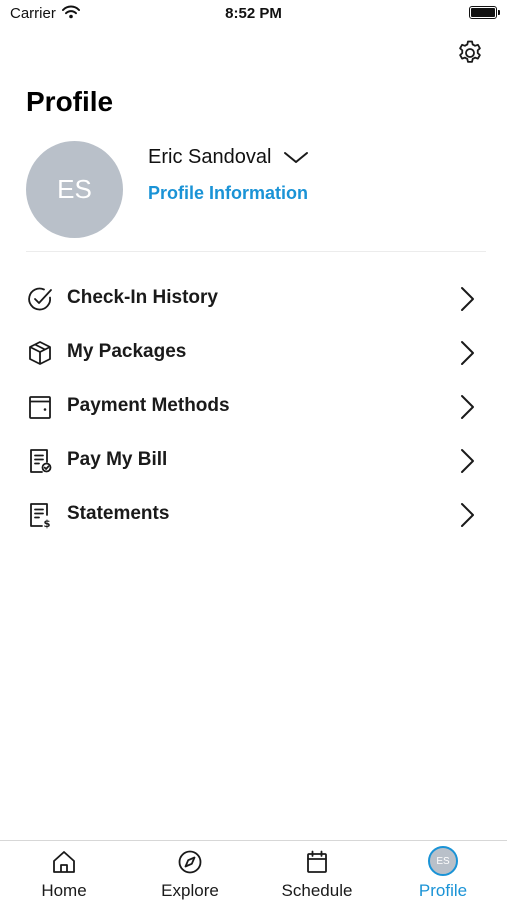  What do you see at coordinates (40, 407) in the screenshot?
I see `wallet-icon` at bounding box center [40, 407].